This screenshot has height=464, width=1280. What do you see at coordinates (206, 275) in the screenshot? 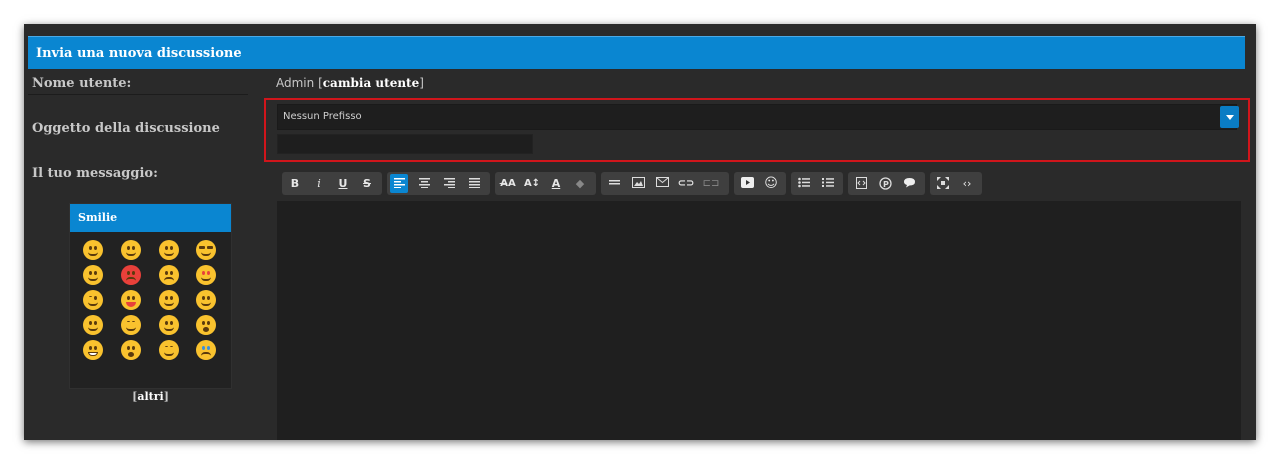
I see `heart-eyes-emoji-icon` at bounding box center [206, 275].